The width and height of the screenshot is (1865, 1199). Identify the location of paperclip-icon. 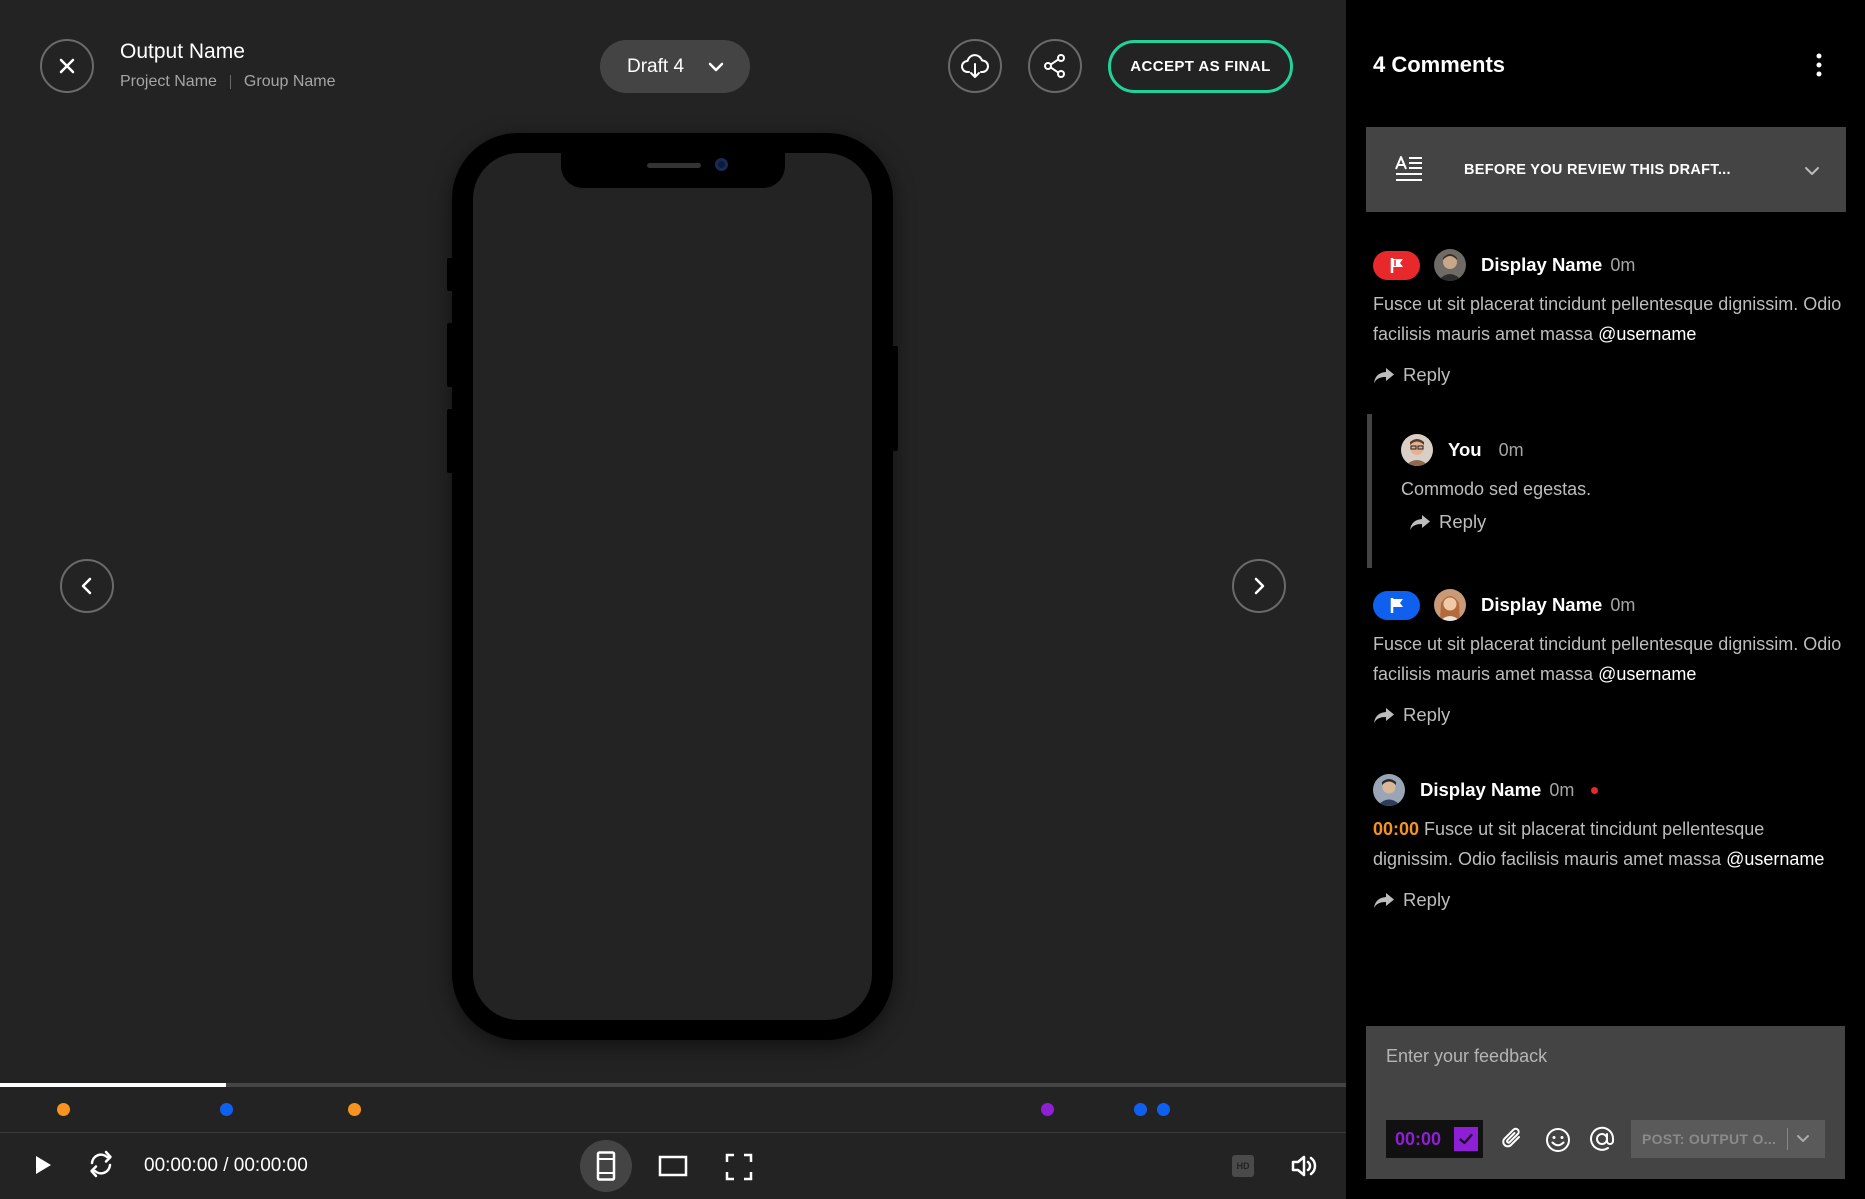
(1513, 1139).